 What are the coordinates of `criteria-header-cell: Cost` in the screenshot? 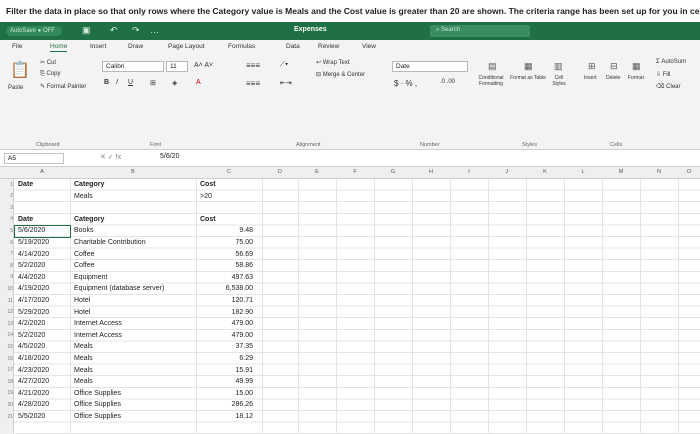 It's located at (208, 184).